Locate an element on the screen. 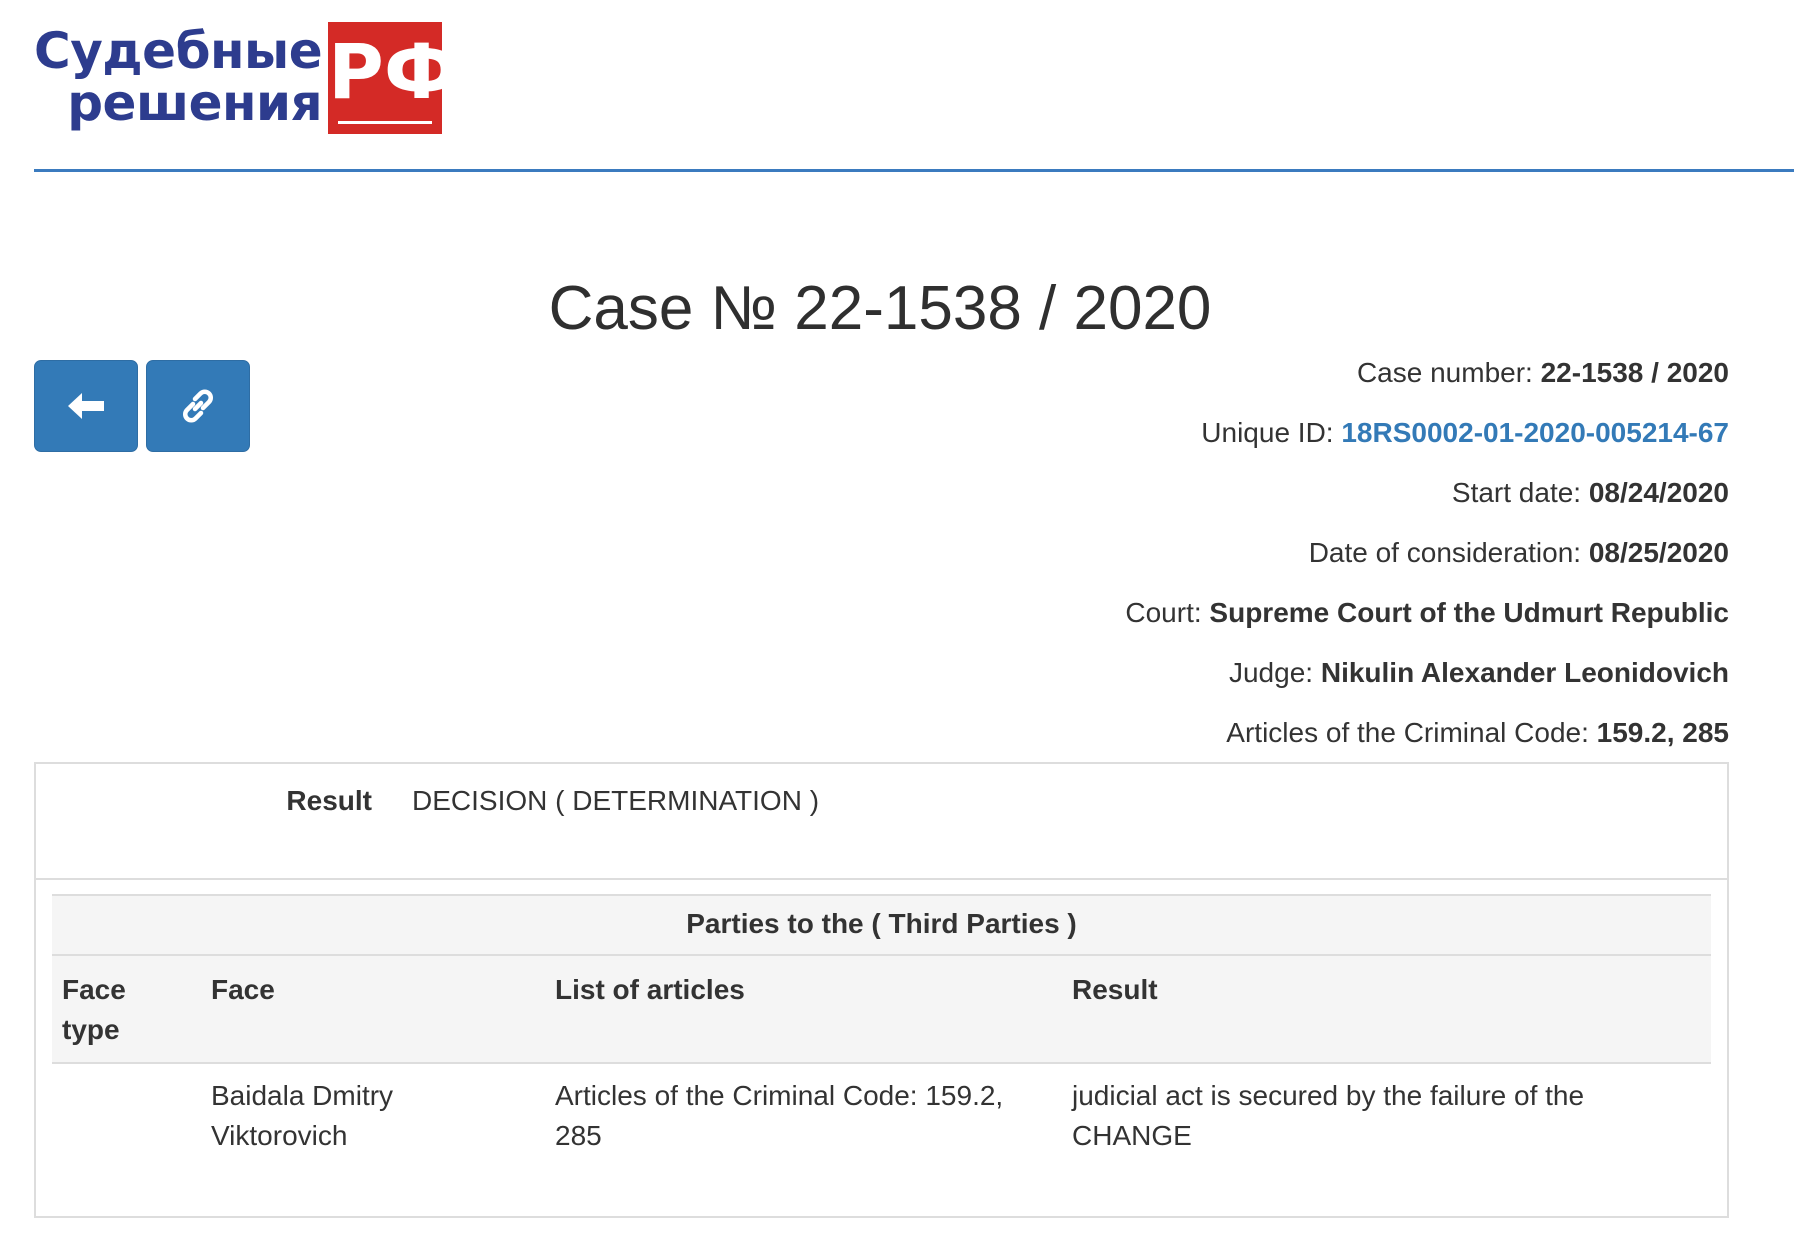 The height and width of the screenshot is (1234, 1794). result-row: Result DECISION ( DETERMINATION ) is located at coordinates (881, 822).